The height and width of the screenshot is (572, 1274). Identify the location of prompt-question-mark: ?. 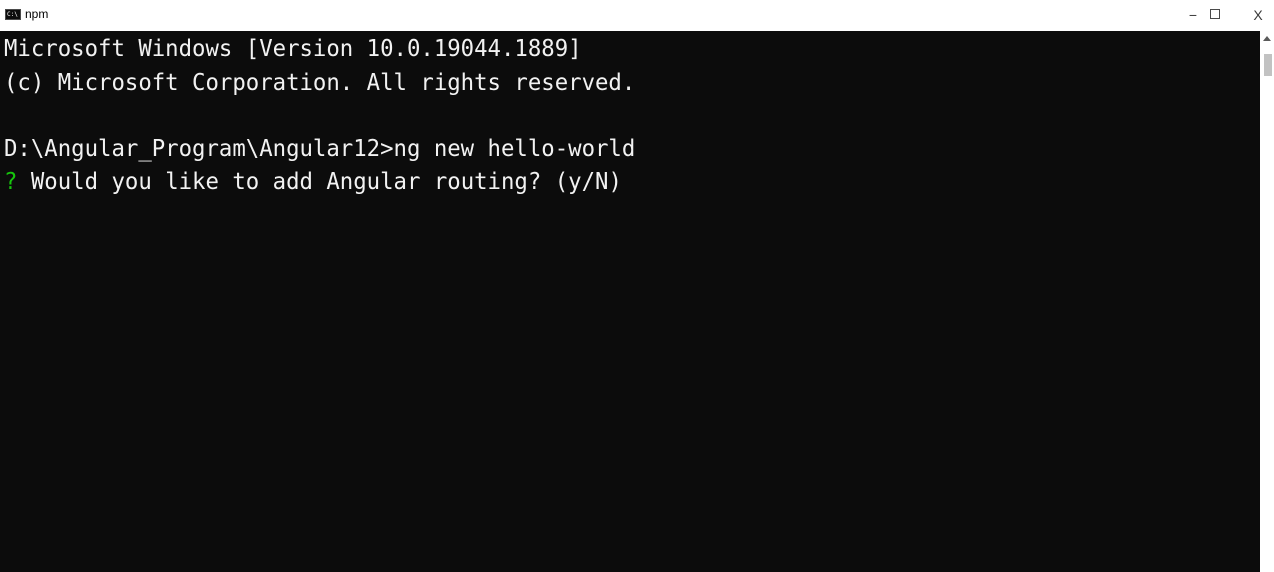
(11, 182).